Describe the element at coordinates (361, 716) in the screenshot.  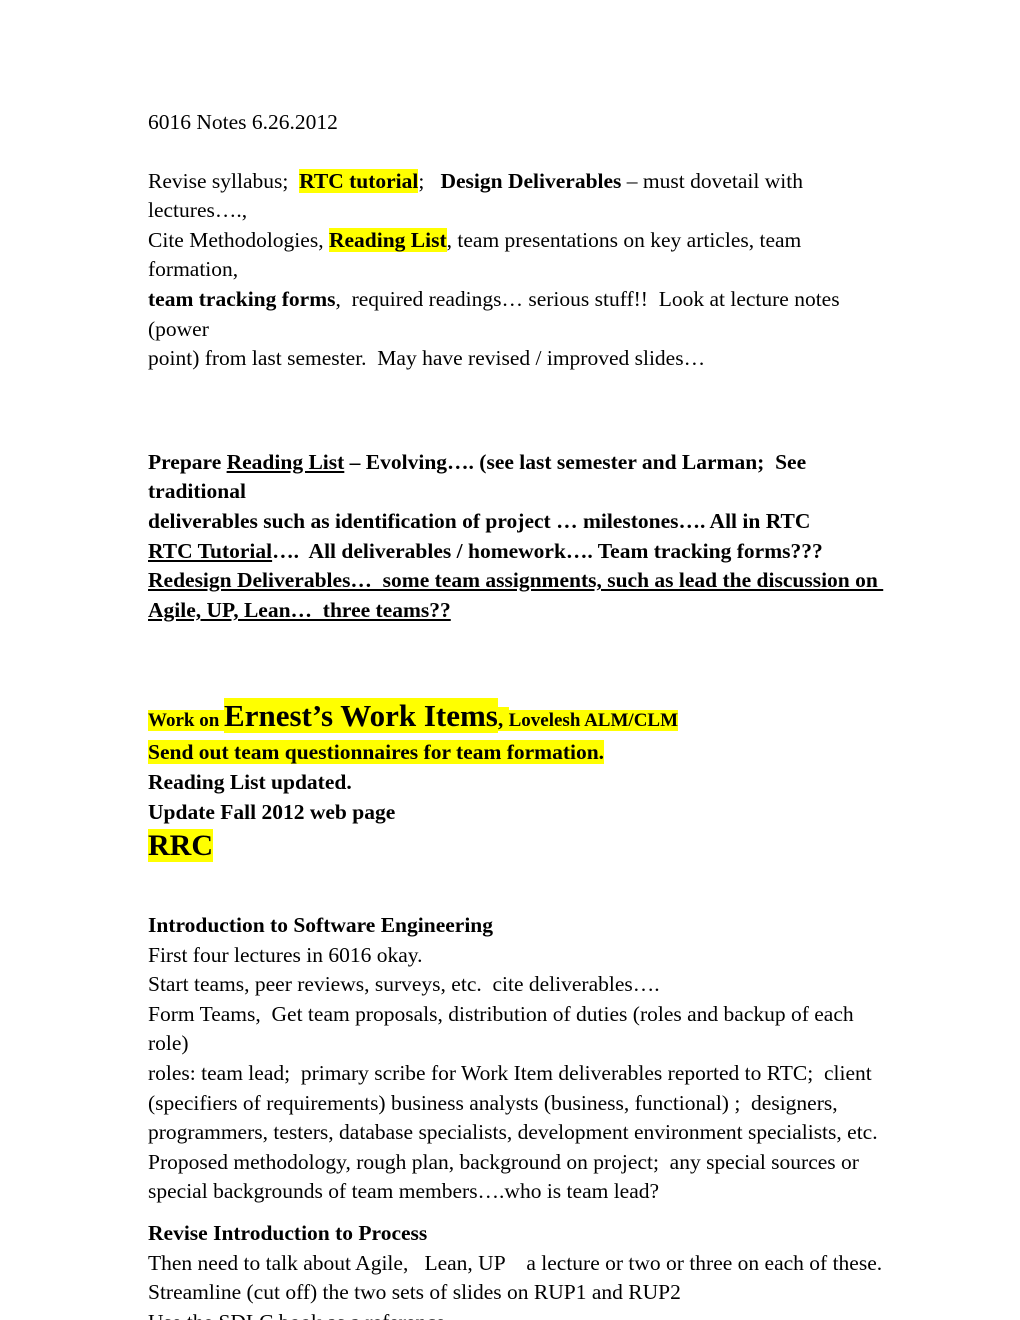
I see `ernests-work-items-title: Ernest’s Work Items` at that location.